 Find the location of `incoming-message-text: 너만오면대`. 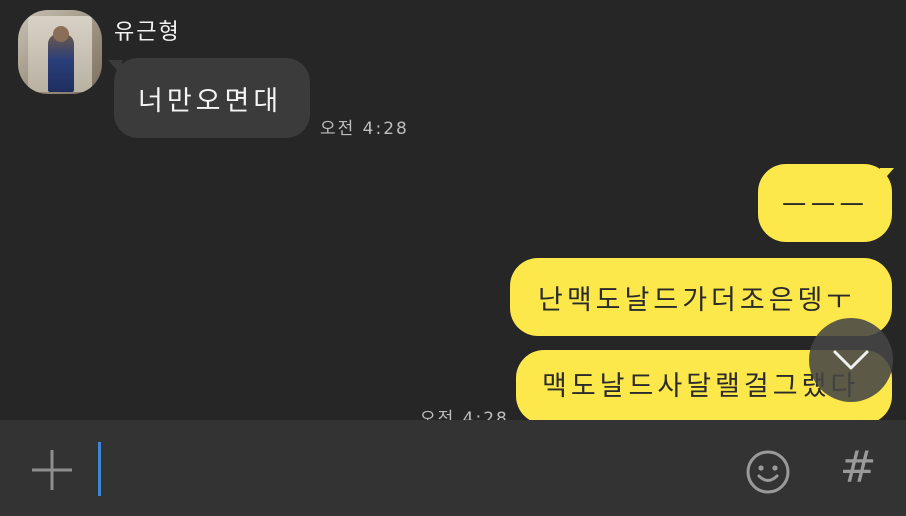

incoming-message-text: 너만오면대 is located at coordinates (210, 101).